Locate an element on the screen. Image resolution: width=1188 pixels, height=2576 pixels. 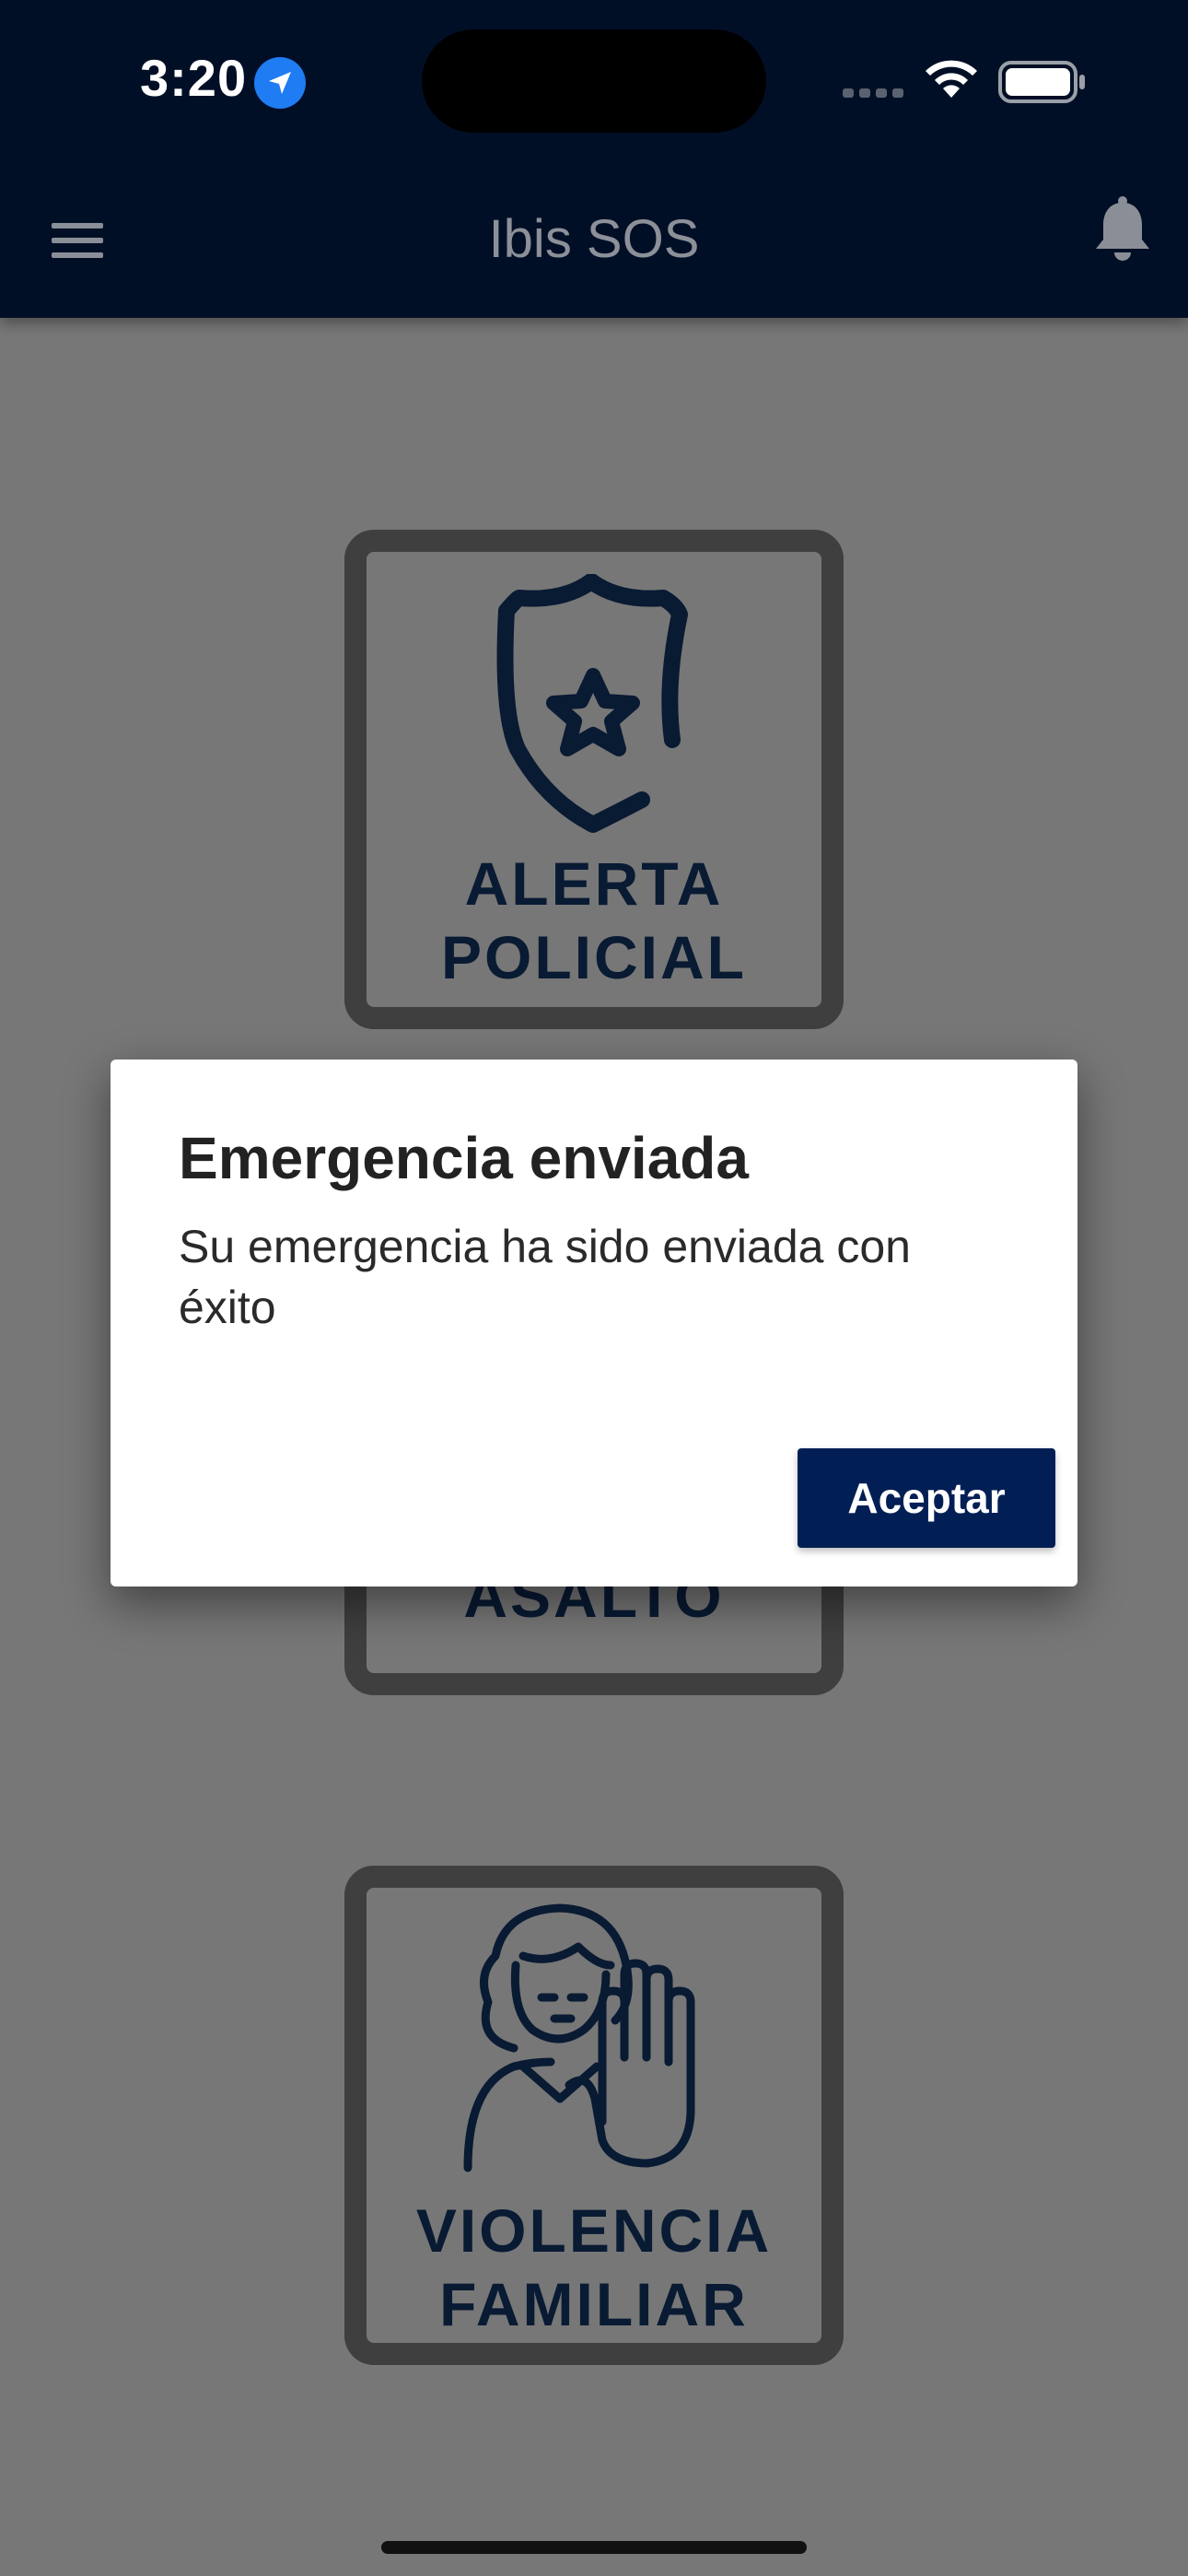
location-arrow-icon is located at coordinates (280, 83).